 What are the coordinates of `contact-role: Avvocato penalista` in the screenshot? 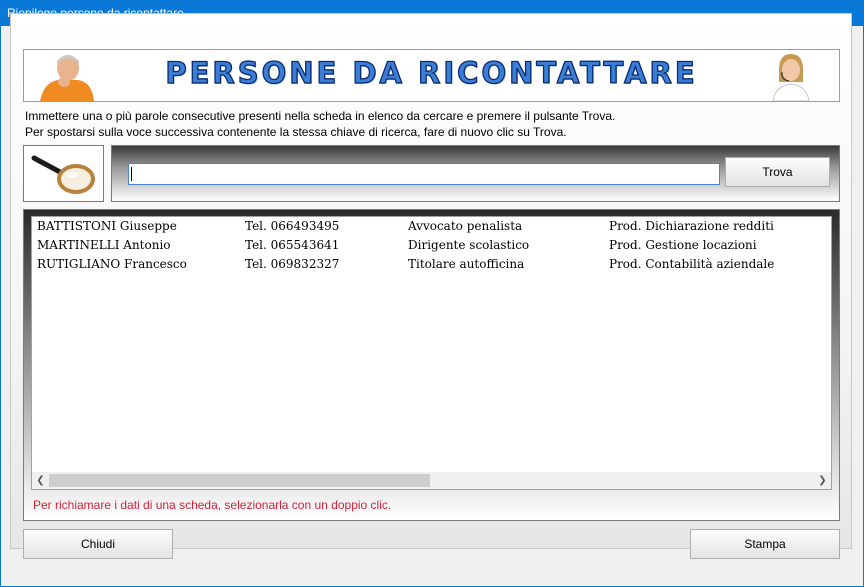 It's located at (465, 226).